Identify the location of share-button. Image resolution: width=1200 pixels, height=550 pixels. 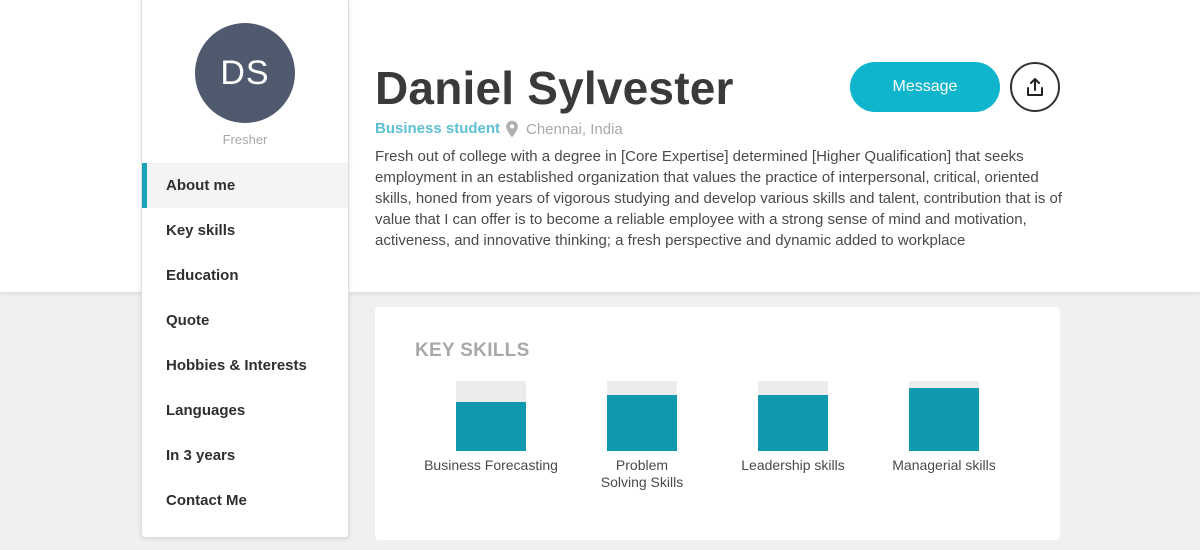
(1035, 87).